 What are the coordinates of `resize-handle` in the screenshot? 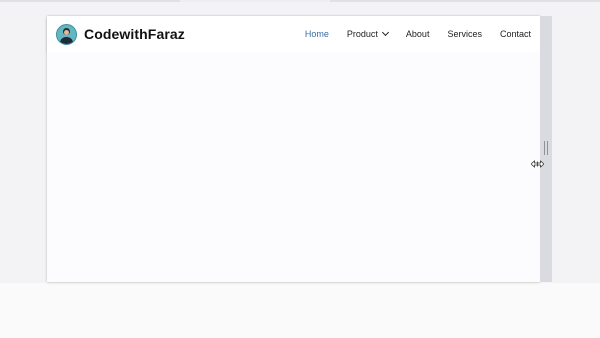 It's located at (546, 149).